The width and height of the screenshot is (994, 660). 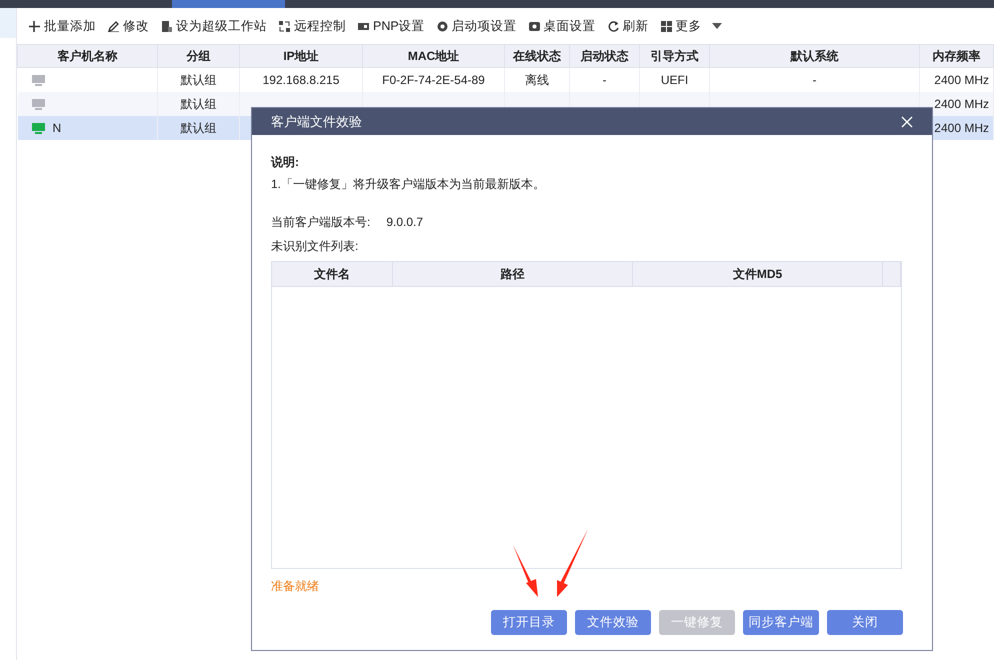 I want to click on table-cell: 离线, so click(x=537, y=79).